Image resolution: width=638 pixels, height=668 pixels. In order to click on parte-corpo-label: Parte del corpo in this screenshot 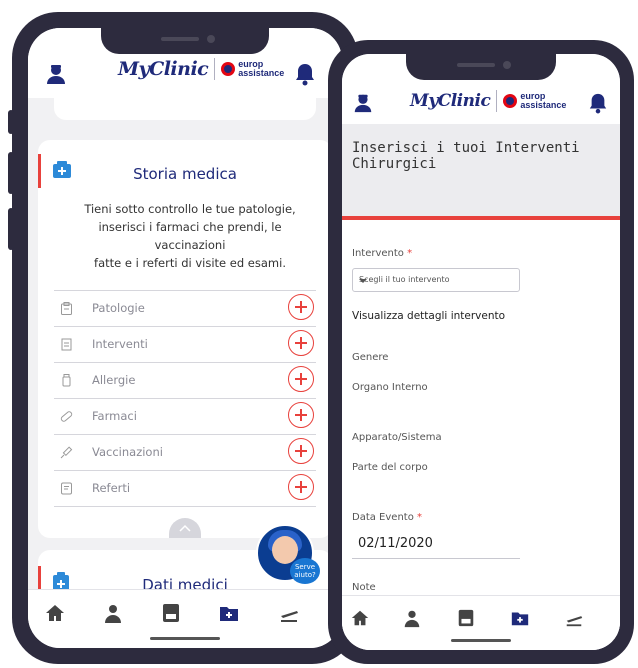, I will do `click(390, 467)`.